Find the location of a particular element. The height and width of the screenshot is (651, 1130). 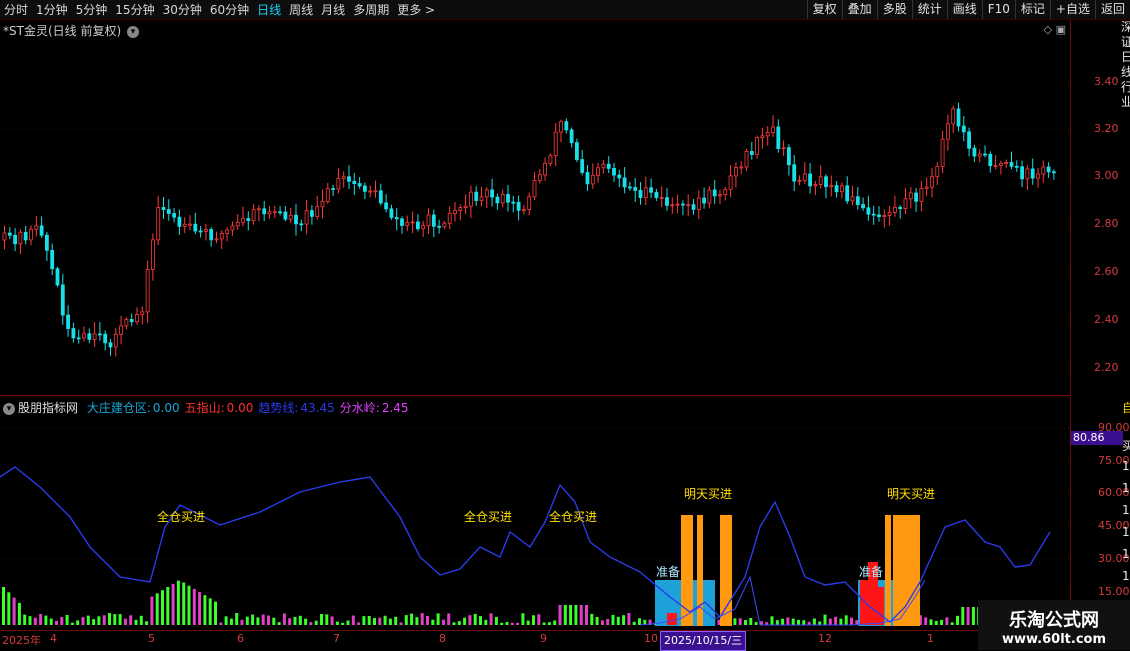

period-tab: 多周期 is located at coordinates (371, 9).